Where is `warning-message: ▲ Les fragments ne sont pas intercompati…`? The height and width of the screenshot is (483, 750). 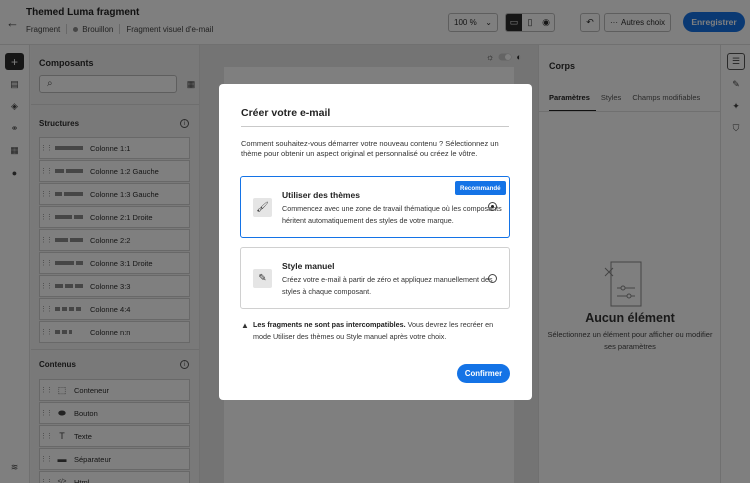 warning-message: ▲ Les fragments ne sont pas intercompati… is located at coordinates (377, 330).